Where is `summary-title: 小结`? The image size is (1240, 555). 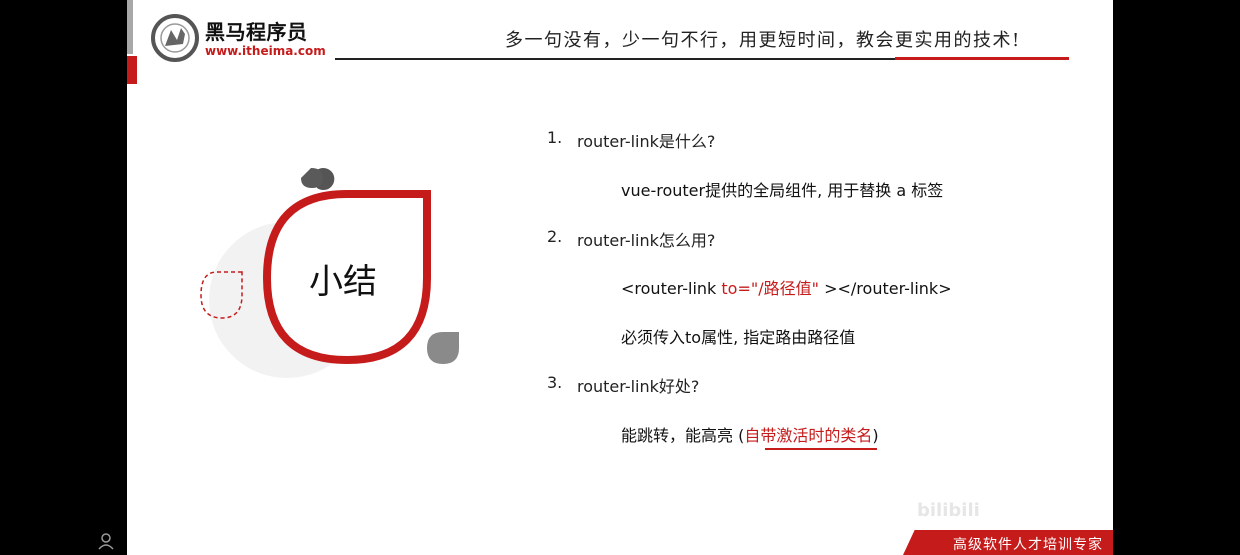 summary-title: 小结 is located at coordinates (343, 282).